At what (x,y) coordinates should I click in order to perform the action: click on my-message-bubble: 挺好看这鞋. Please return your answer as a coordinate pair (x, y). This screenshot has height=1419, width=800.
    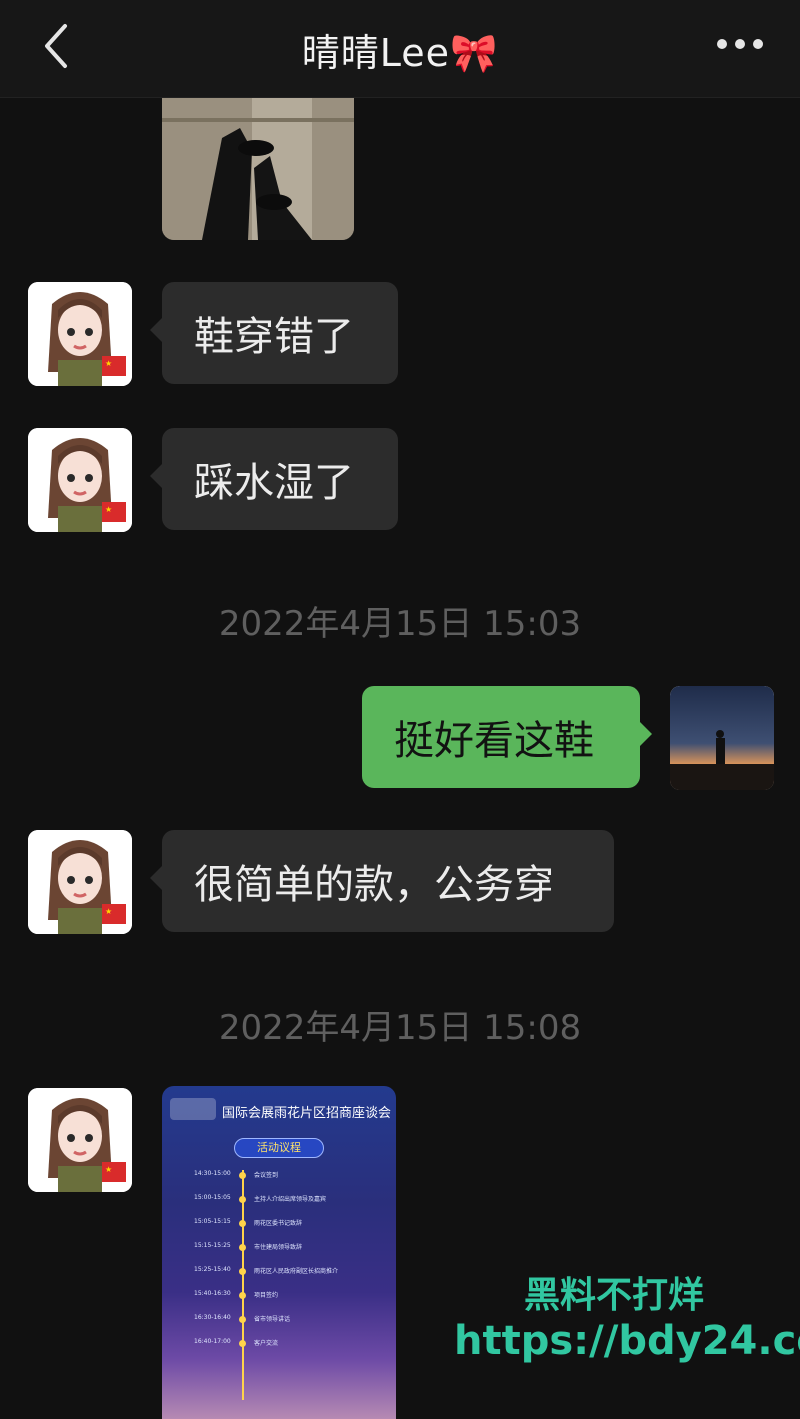
    Looking at the image, I should click on (507, 737).